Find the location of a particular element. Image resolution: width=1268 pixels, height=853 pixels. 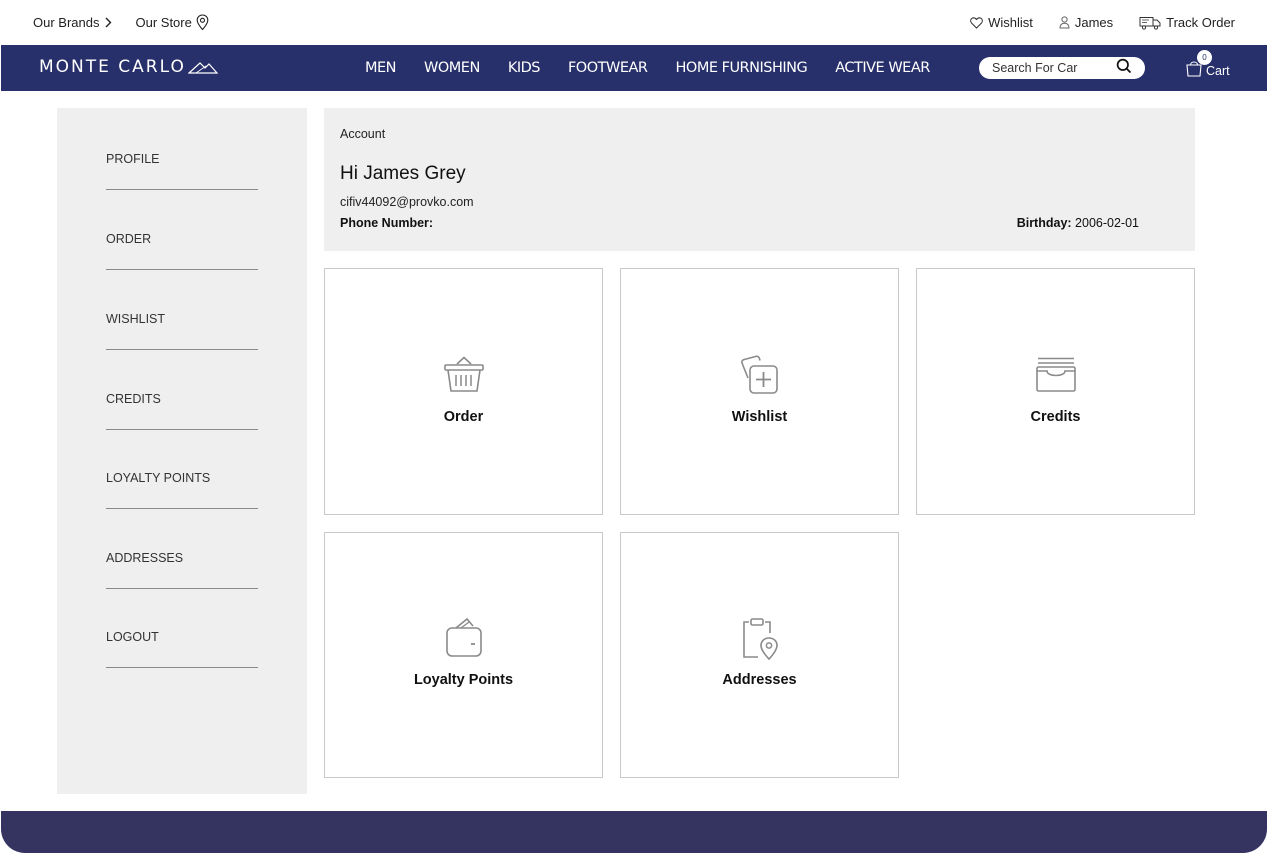

our-brands-label: Our Brands is located at coordinates (66, 22).